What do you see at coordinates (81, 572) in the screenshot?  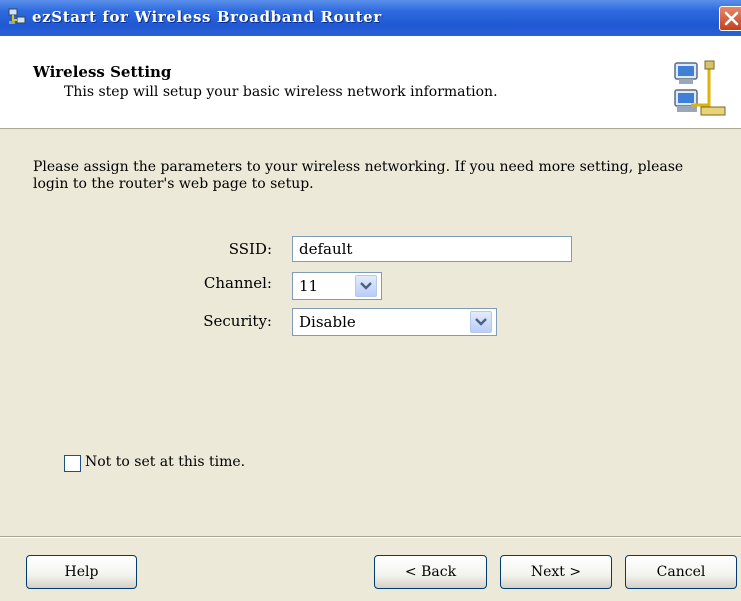 I see `help-button: Help` at bounding box center [81, 572].